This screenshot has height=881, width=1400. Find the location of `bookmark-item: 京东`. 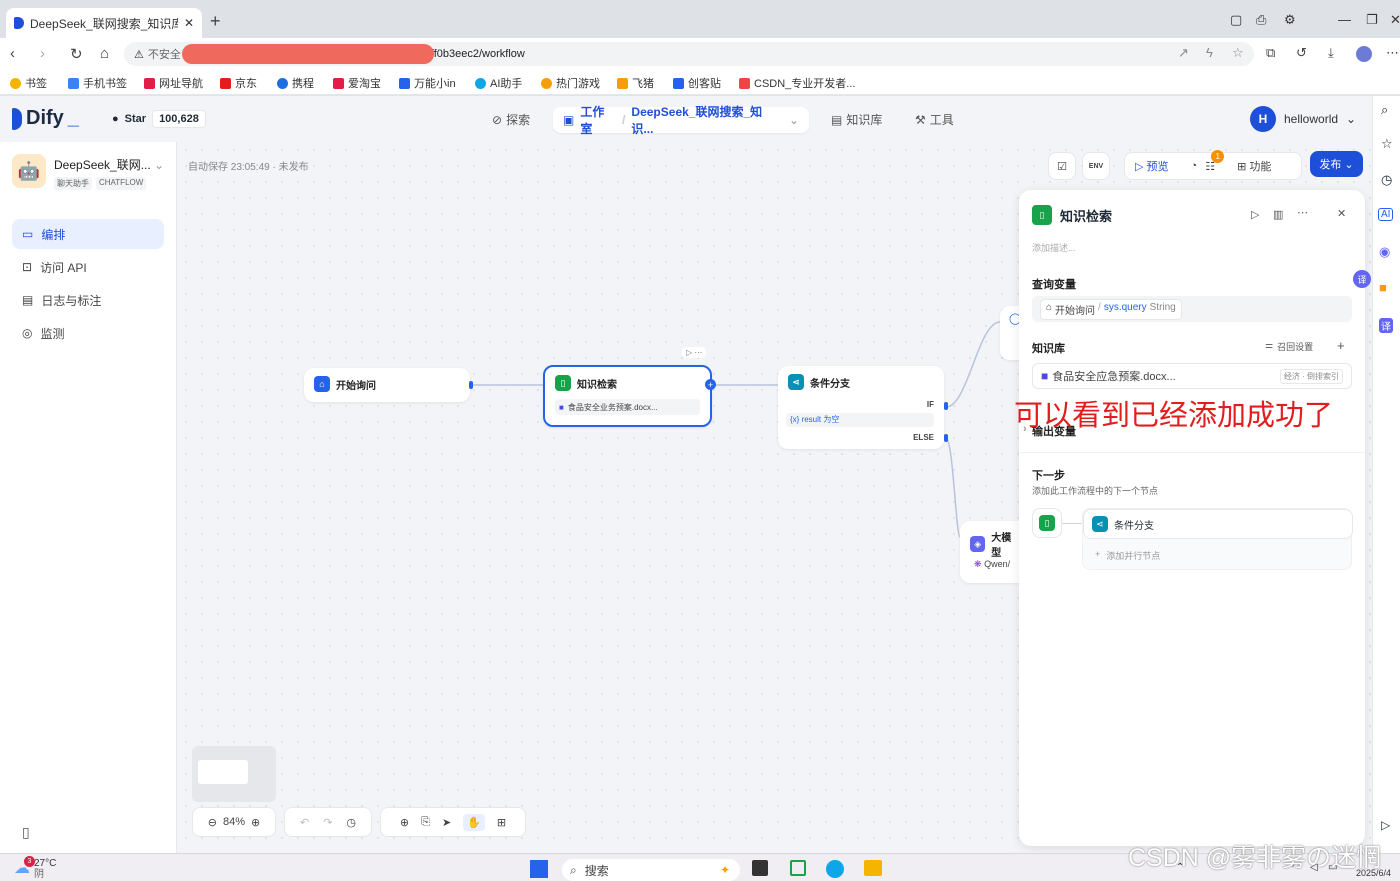

bookmark-item: 京东 is located at coordinates (238, 83).